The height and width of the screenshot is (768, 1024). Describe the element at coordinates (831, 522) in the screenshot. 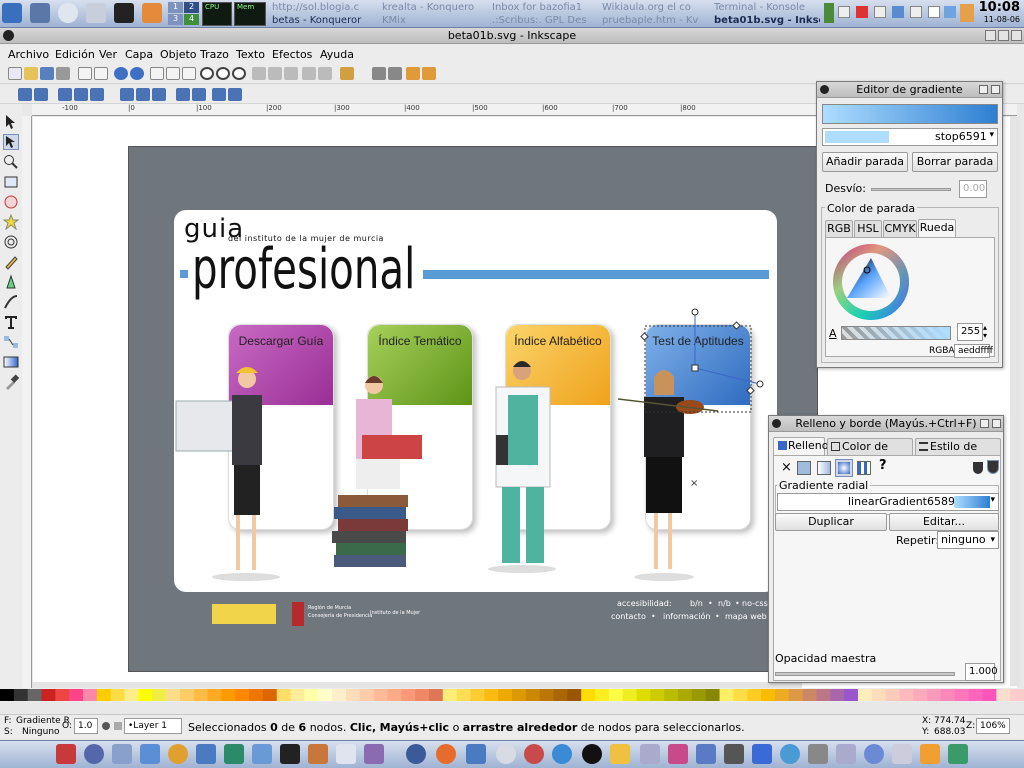

I see `duplicate-gradient-button: Duplicar` at that location.